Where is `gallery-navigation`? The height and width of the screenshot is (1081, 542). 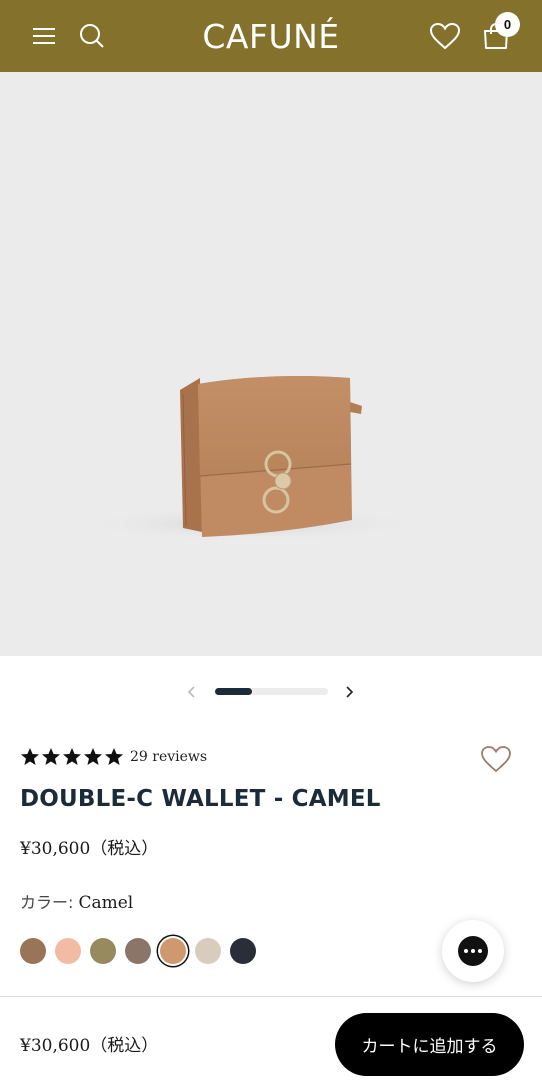 gallery-navigation is located at coordinates (271, 692).